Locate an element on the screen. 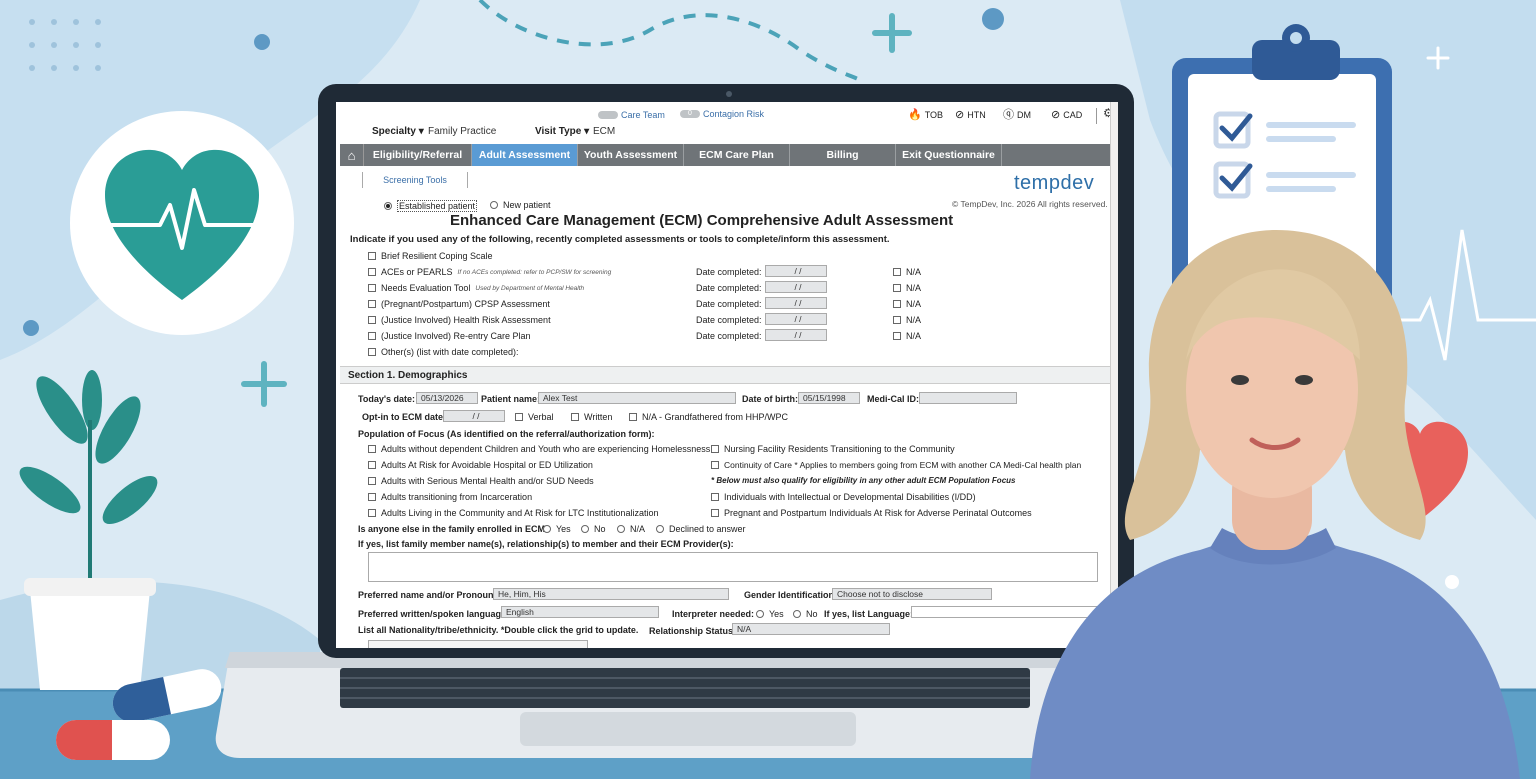 The height and width of the screenshot is (779, 1536). visit-type-label: Visit Type ▾ is located at coordinates (562, 131).